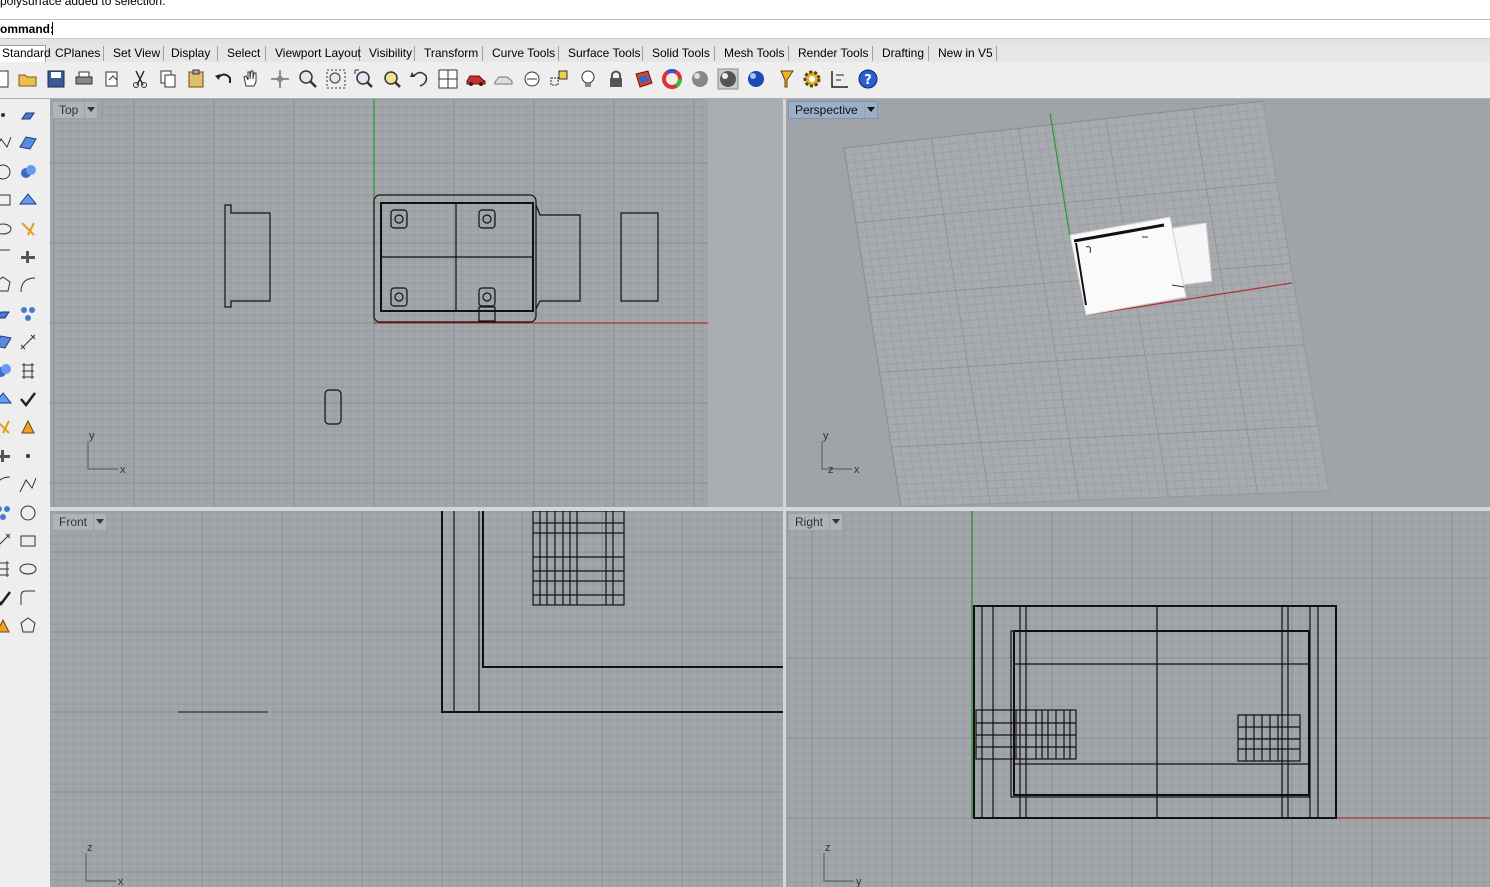  Describe the element at coordinates (7, 200) in the screenshot. I see `rectangle-icon` at that location.